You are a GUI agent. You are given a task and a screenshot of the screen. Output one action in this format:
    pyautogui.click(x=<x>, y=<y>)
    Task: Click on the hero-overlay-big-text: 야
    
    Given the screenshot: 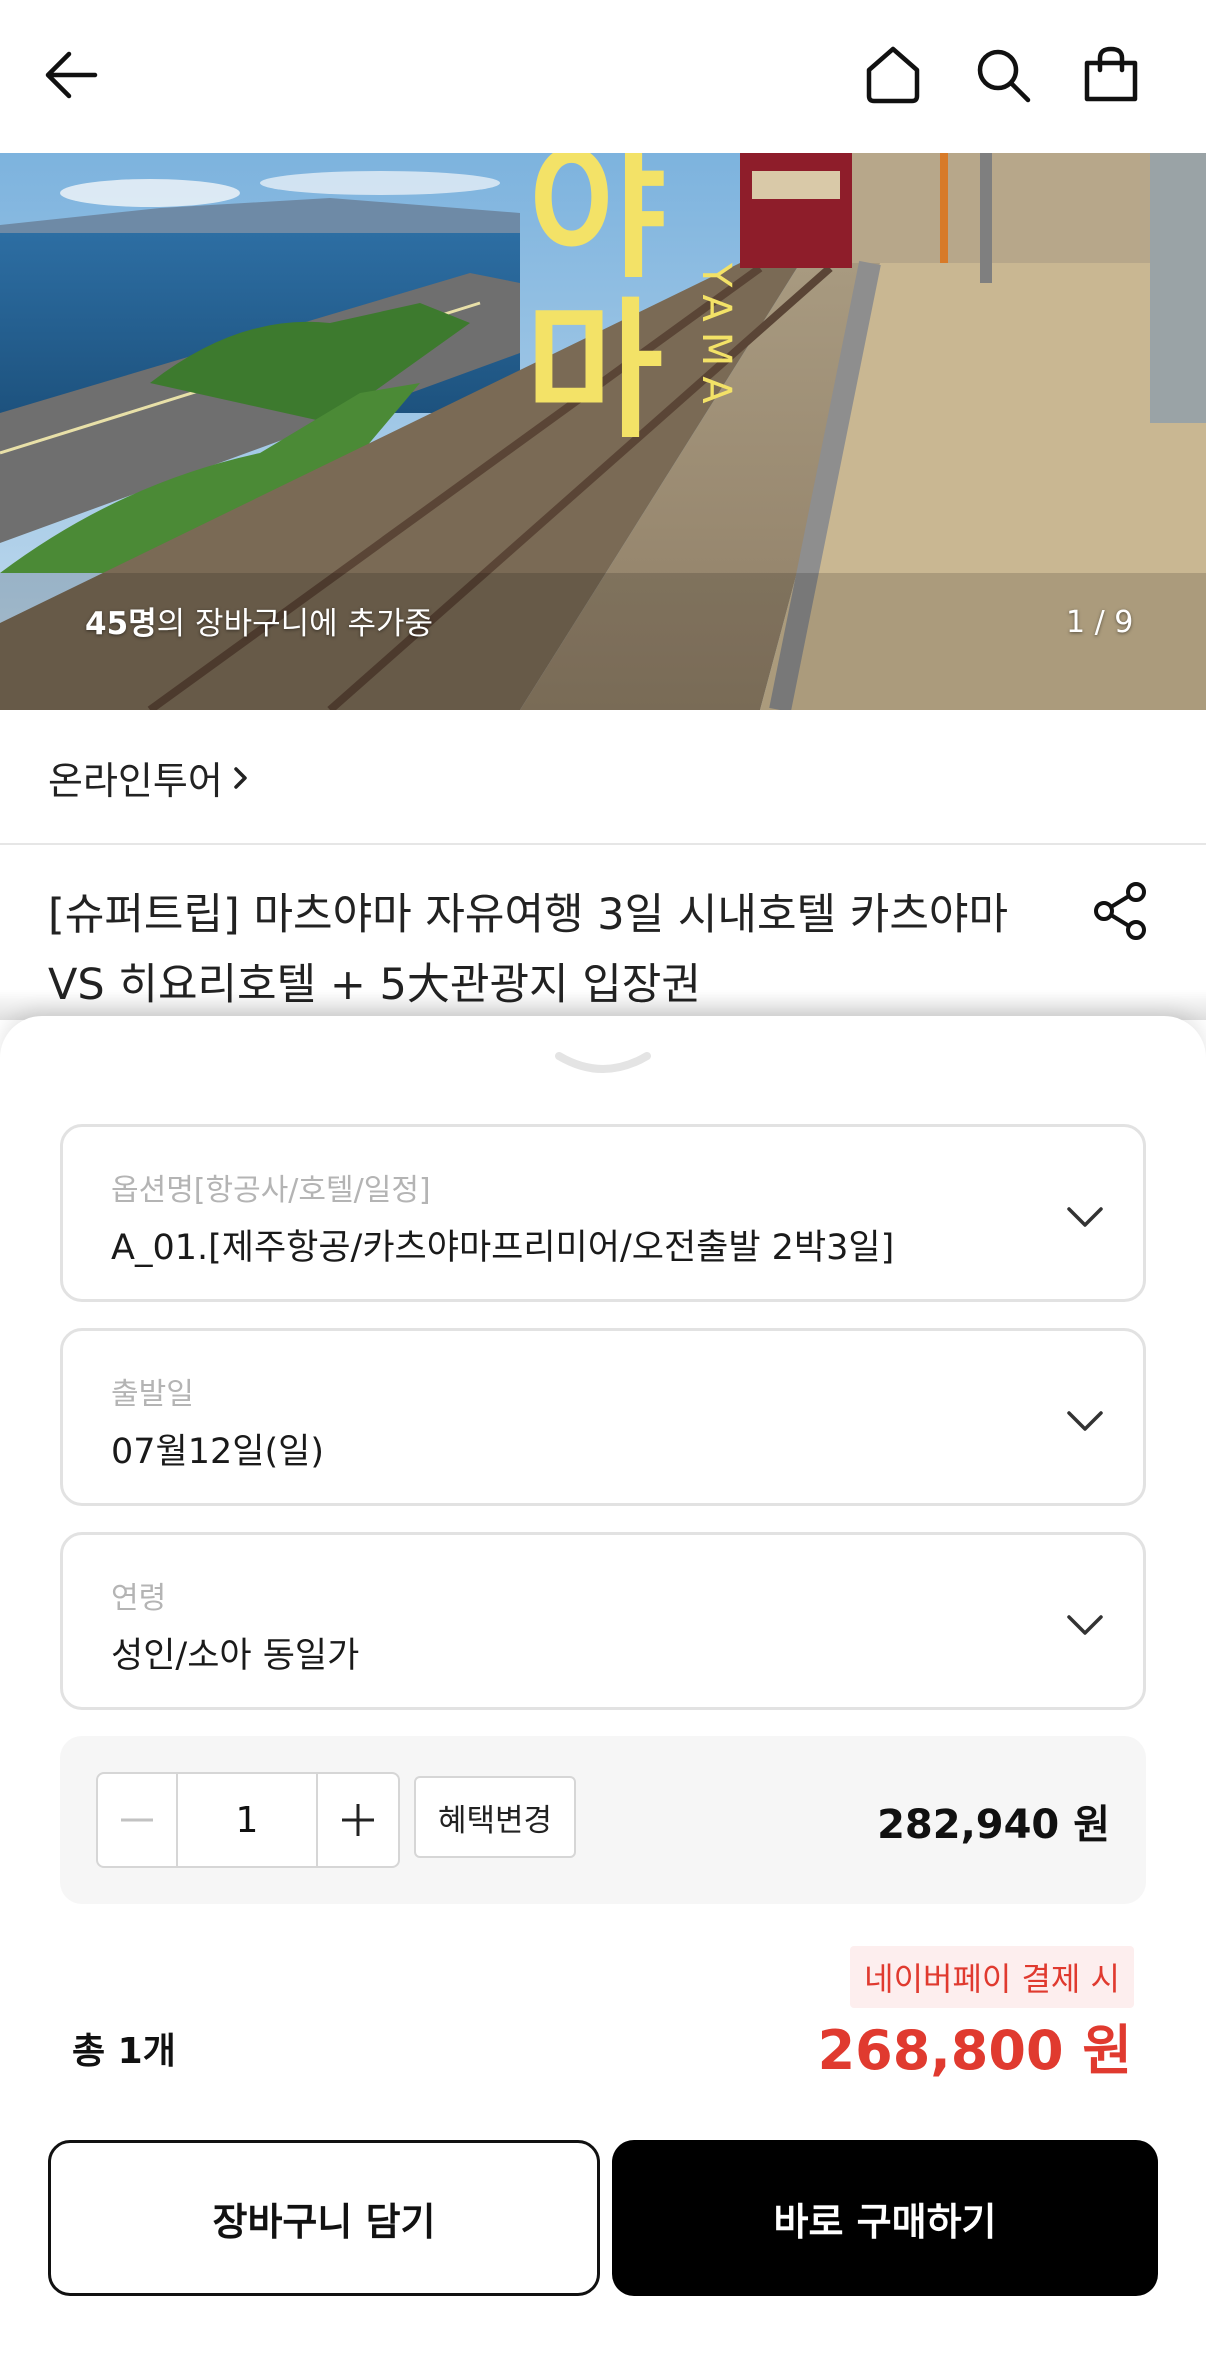 What is the action you would take?
    pyautogui.click(x=597, y=226)
    